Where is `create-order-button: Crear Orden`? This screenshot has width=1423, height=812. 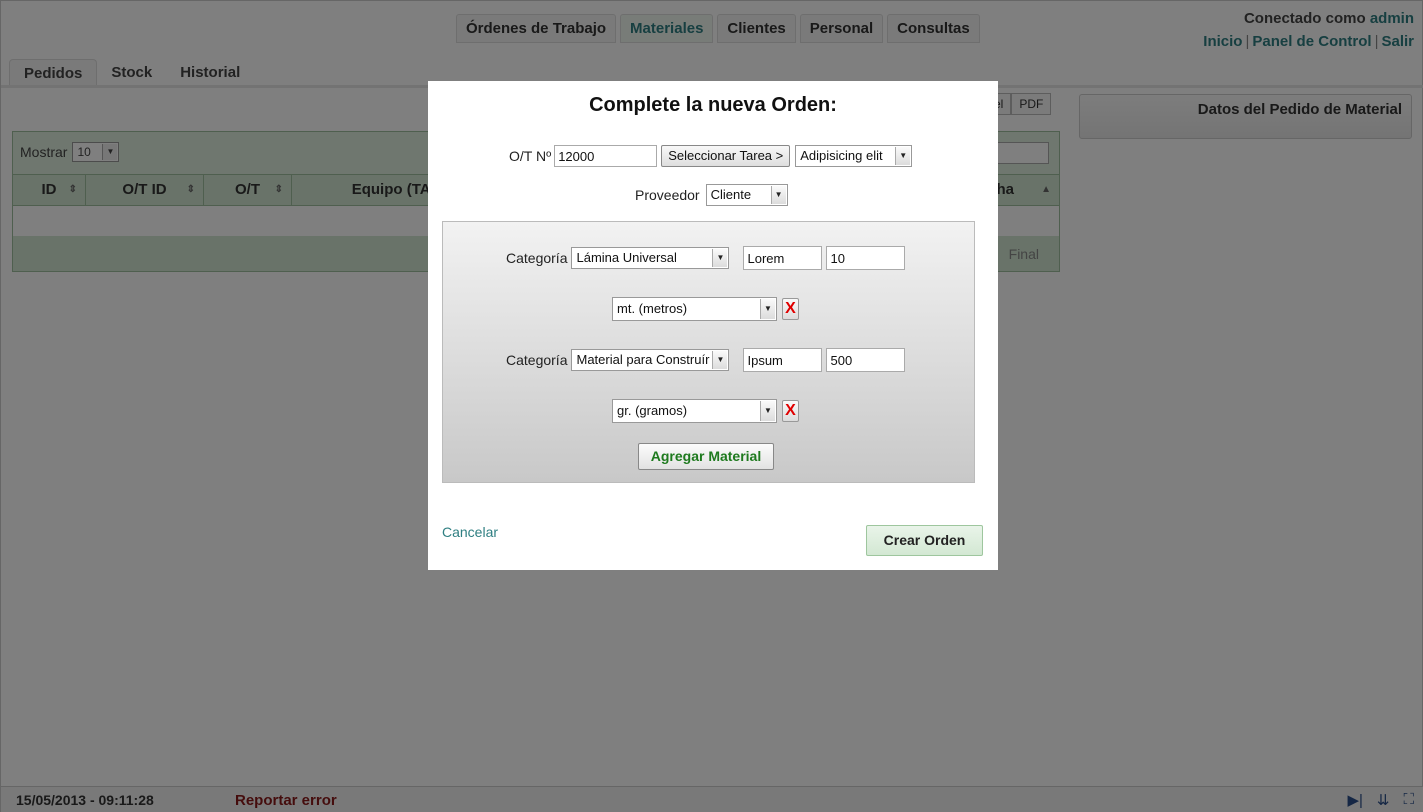 create-order-button: Crear Orden is located at coordinates (924, 540).